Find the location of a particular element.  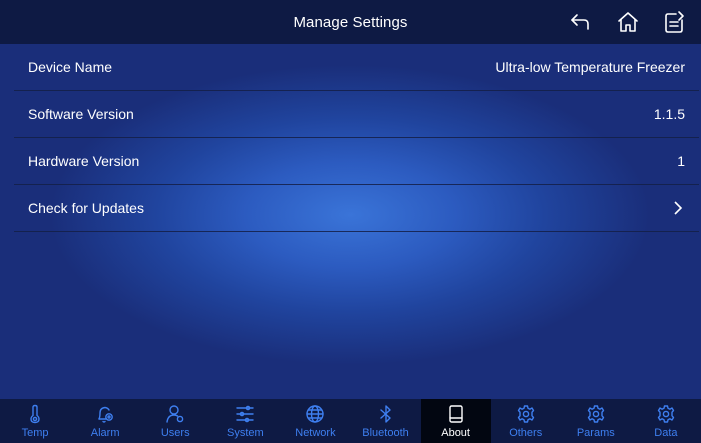

tab-system: System is located at coordinates (245, 421).